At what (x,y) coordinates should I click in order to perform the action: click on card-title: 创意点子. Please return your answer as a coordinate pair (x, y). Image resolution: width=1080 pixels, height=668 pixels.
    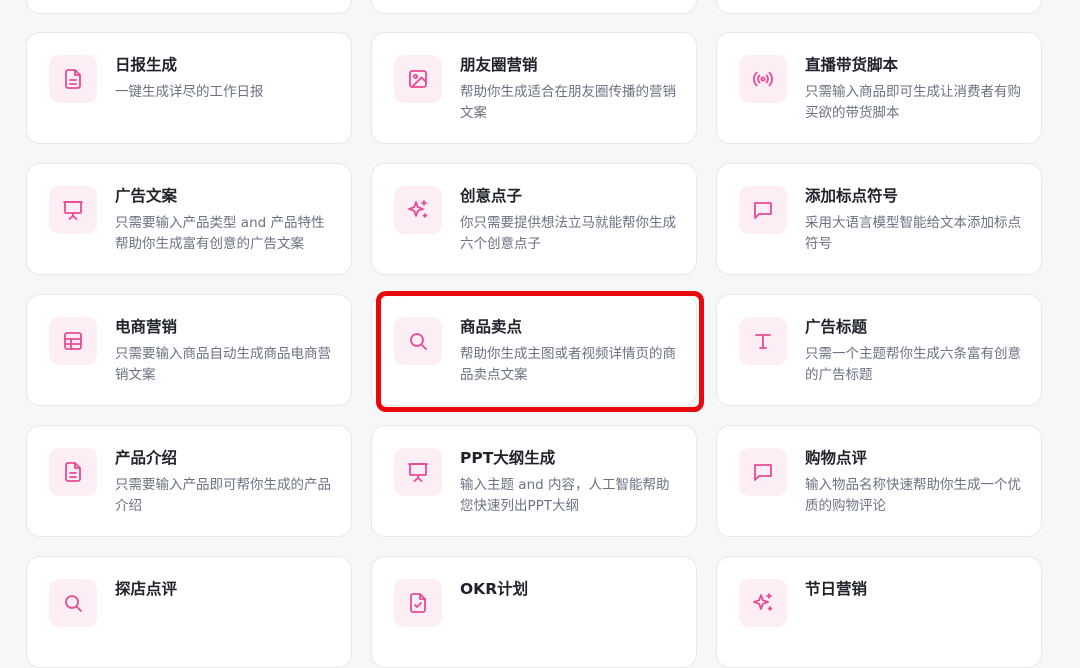
    Looking at the image, I should click on (491, 196).